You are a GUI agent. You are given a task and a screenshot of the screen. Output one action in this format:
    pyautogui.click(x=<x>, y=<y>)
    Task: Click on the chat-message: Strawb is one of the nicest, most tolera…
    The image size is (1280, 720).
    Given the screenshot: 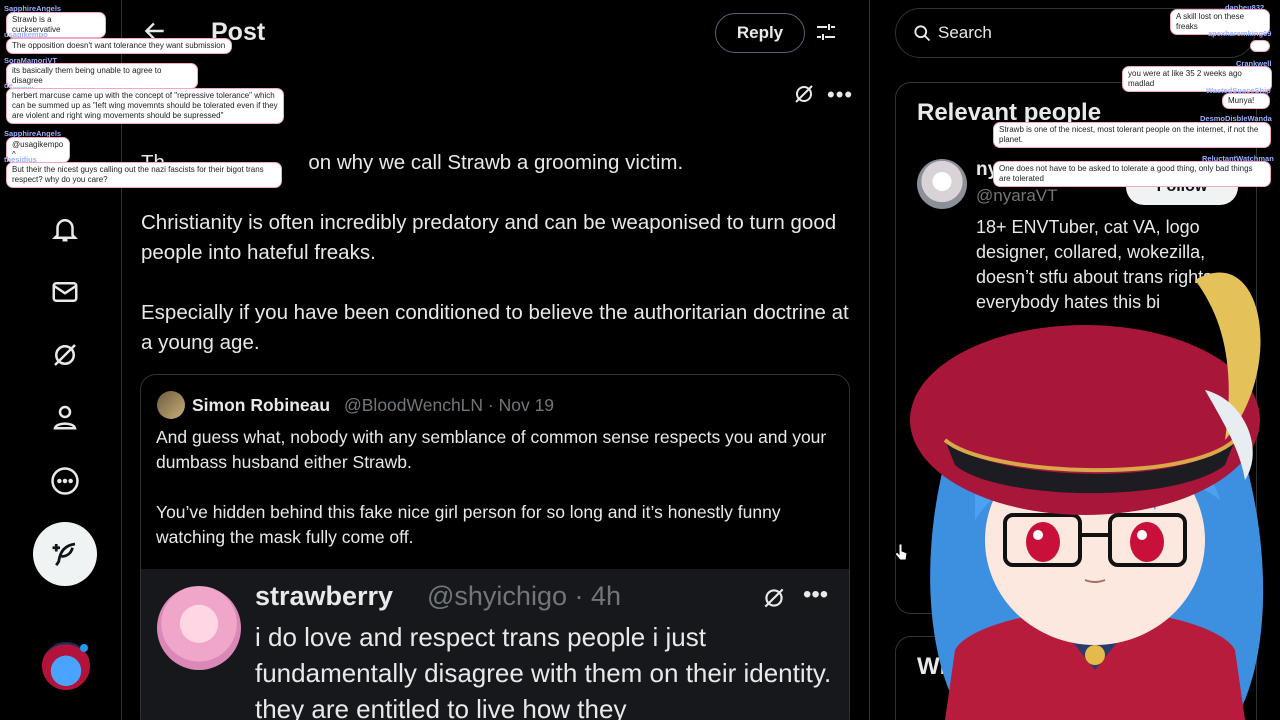 What is the action you would take?
    pyautogui.click(x=1132, y=135)
    